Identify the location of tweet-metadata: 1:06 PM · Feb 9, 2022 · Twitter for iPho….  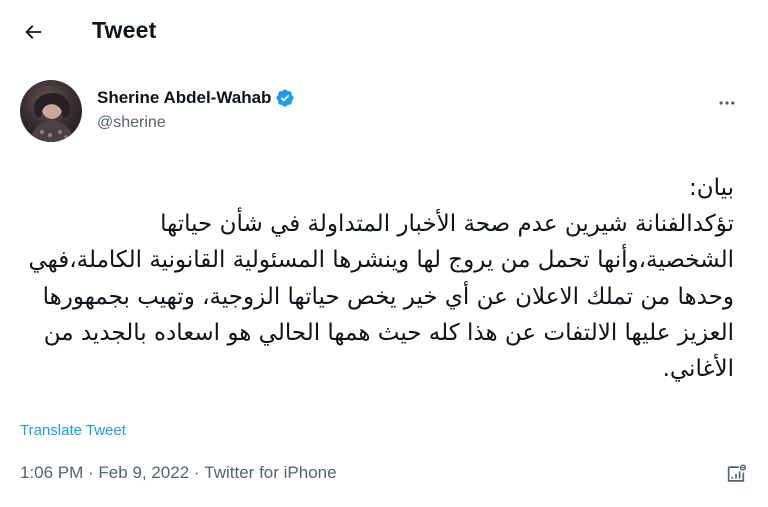
(178, 473).